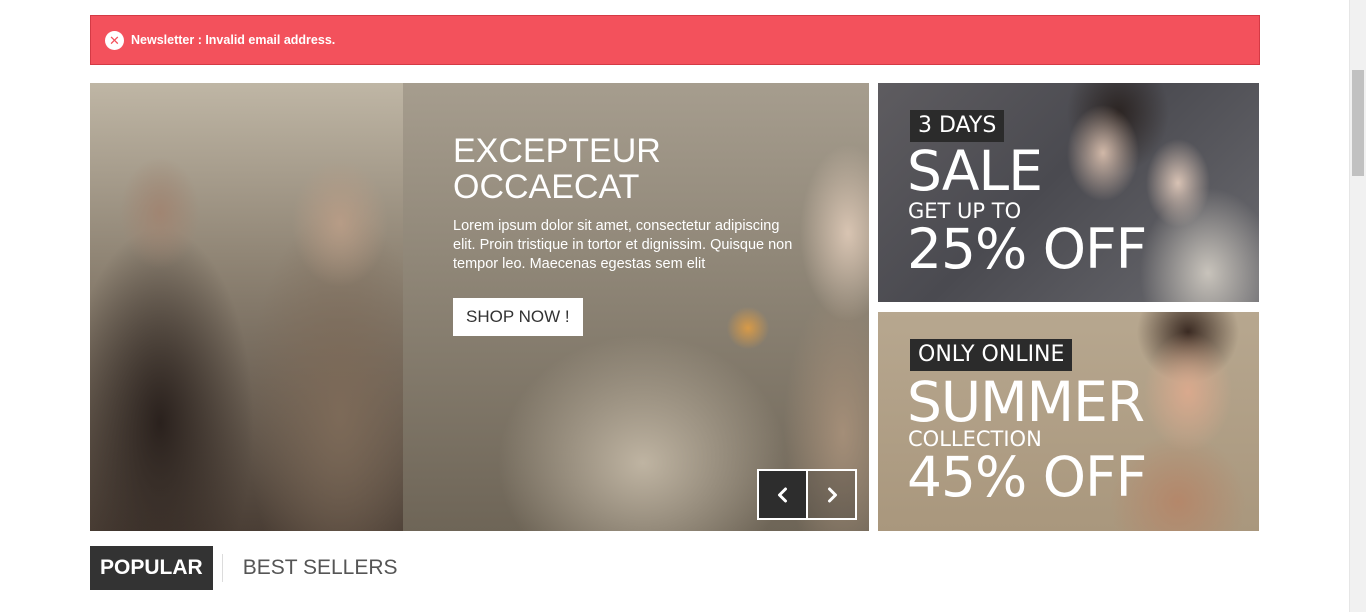  I want to click on slider-navigation, so click(807, 494).